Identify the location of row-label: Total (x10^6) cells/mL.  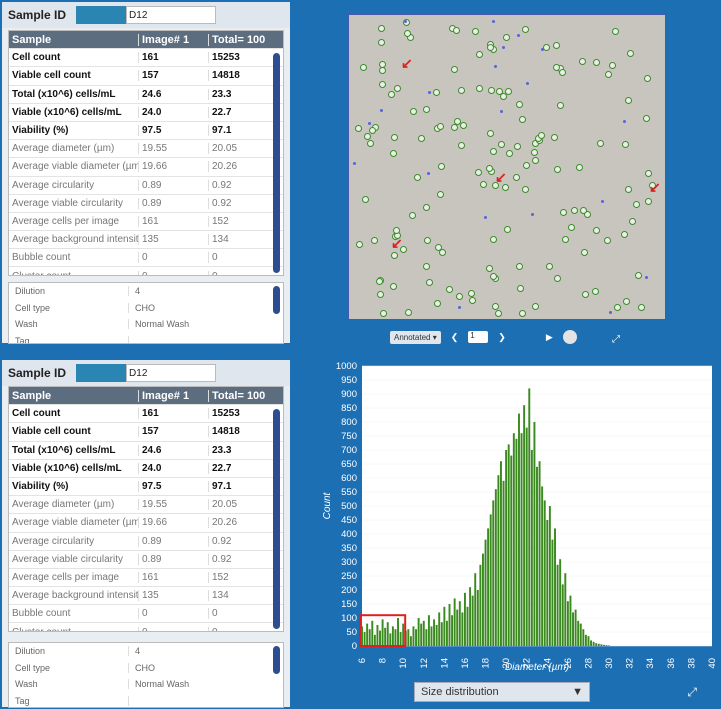
(74, 94).